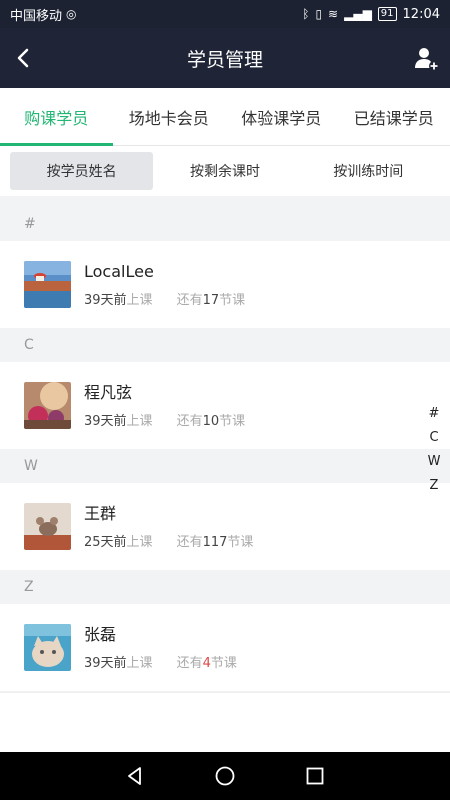 The height and width of the screenshot is (800, 450). Describe the element at coordinates (225, 647) in the screenshot. I see `student-row: 张磊 39天前上课 还有4节课` at that location.